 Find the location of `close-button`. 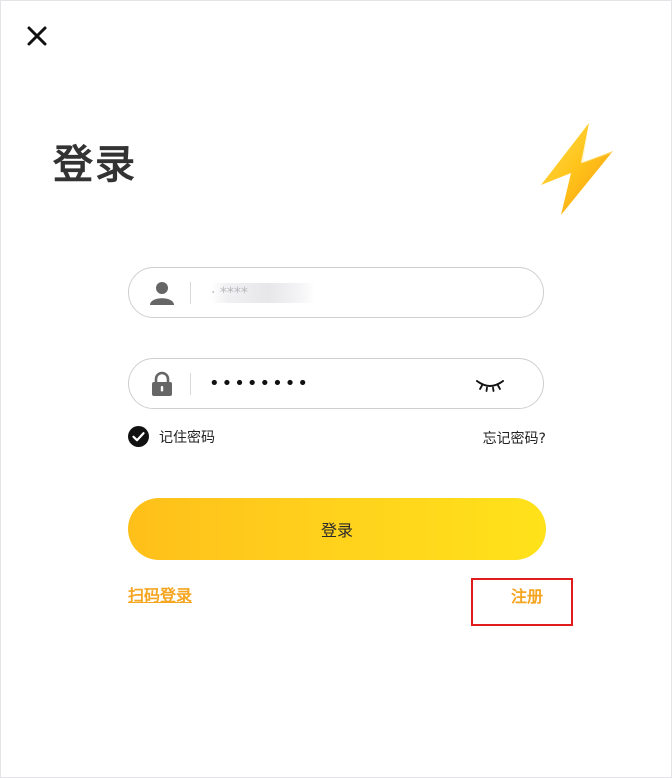

close-button is located at coordinates (37, 36).